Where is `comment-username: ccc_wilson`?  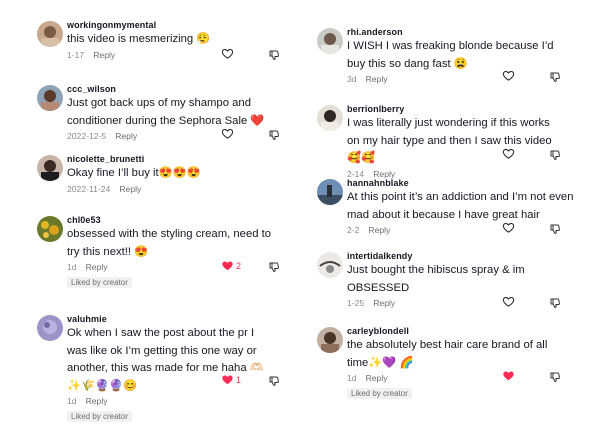
comment-username: ccc_wilson is located at coordinates (174, 89).